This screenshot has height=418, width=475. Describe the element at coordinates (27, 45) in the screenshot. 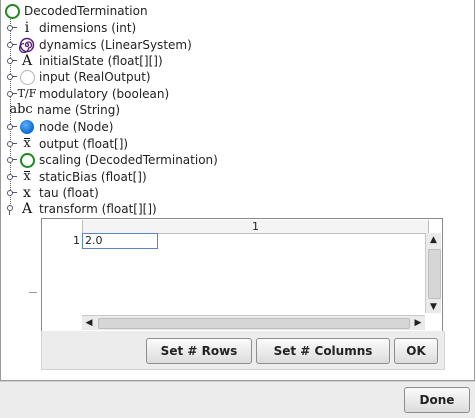

I see `linear-system-spiral-icon` at that location.